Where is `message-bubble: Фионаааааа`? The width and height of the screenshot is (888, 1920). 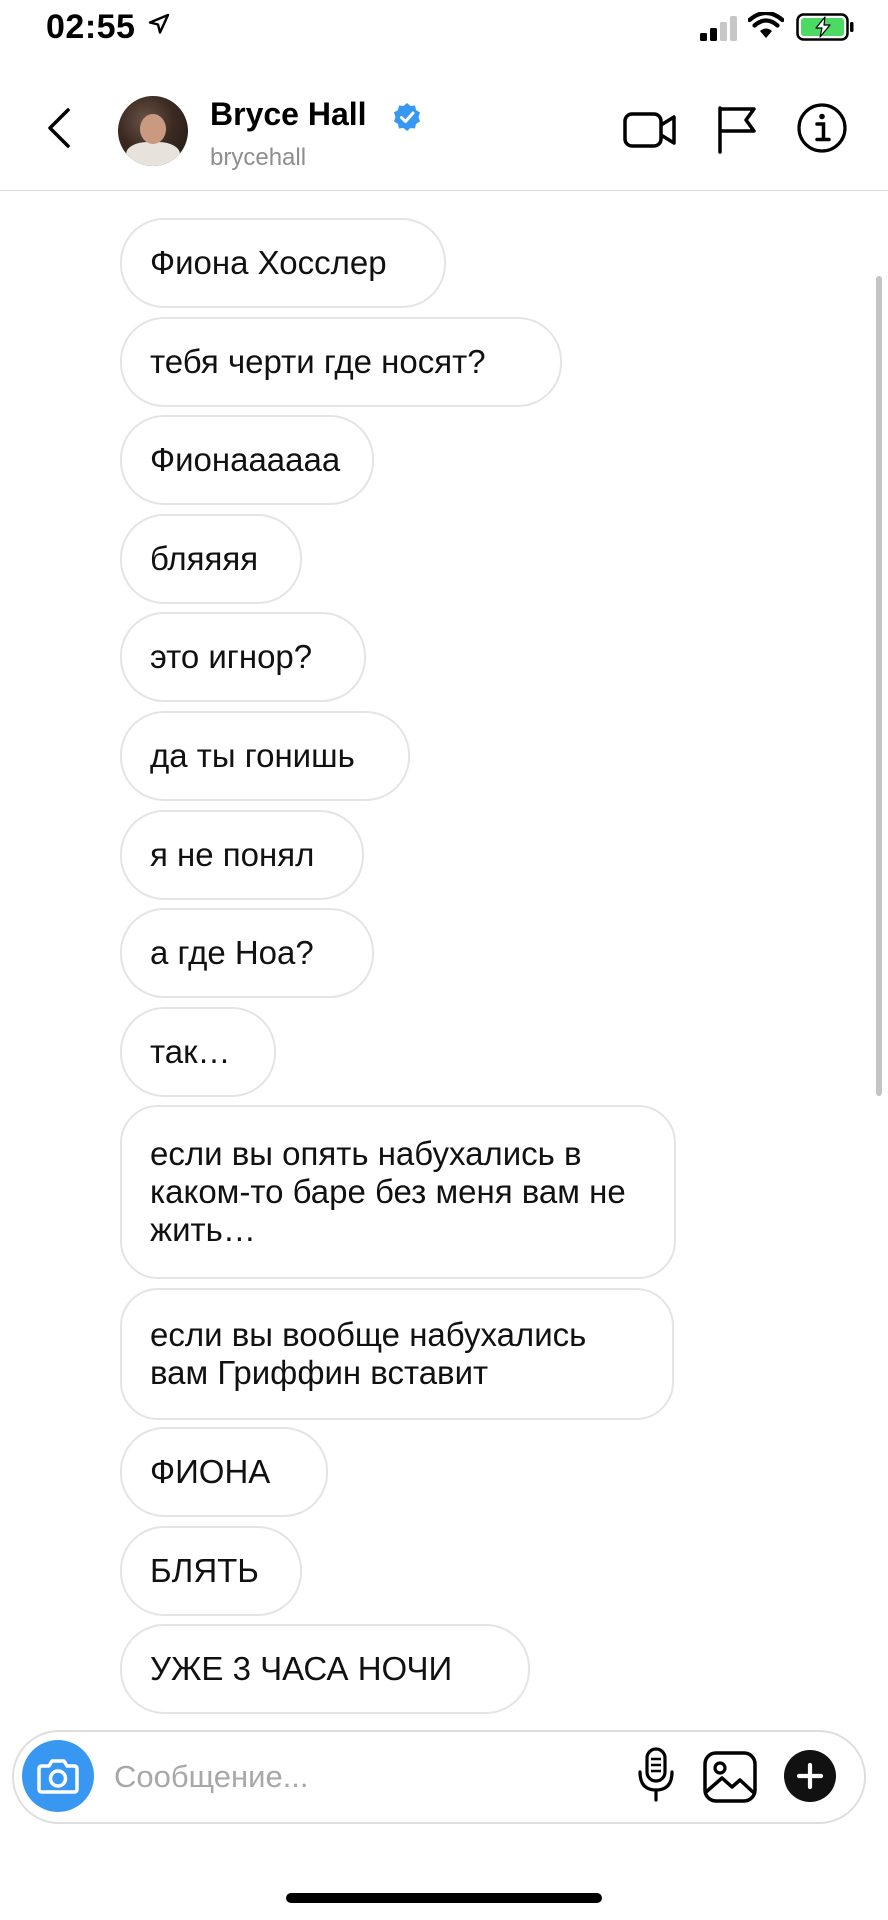 message-bubble: Фионаааааа is located at coordinates (247, 460).